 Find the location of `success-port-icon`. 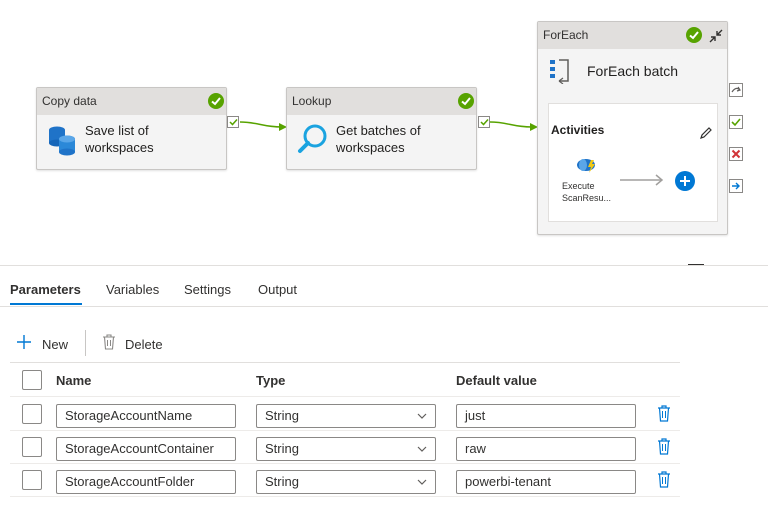

success-port-icon is located at coordinates (736, 122).